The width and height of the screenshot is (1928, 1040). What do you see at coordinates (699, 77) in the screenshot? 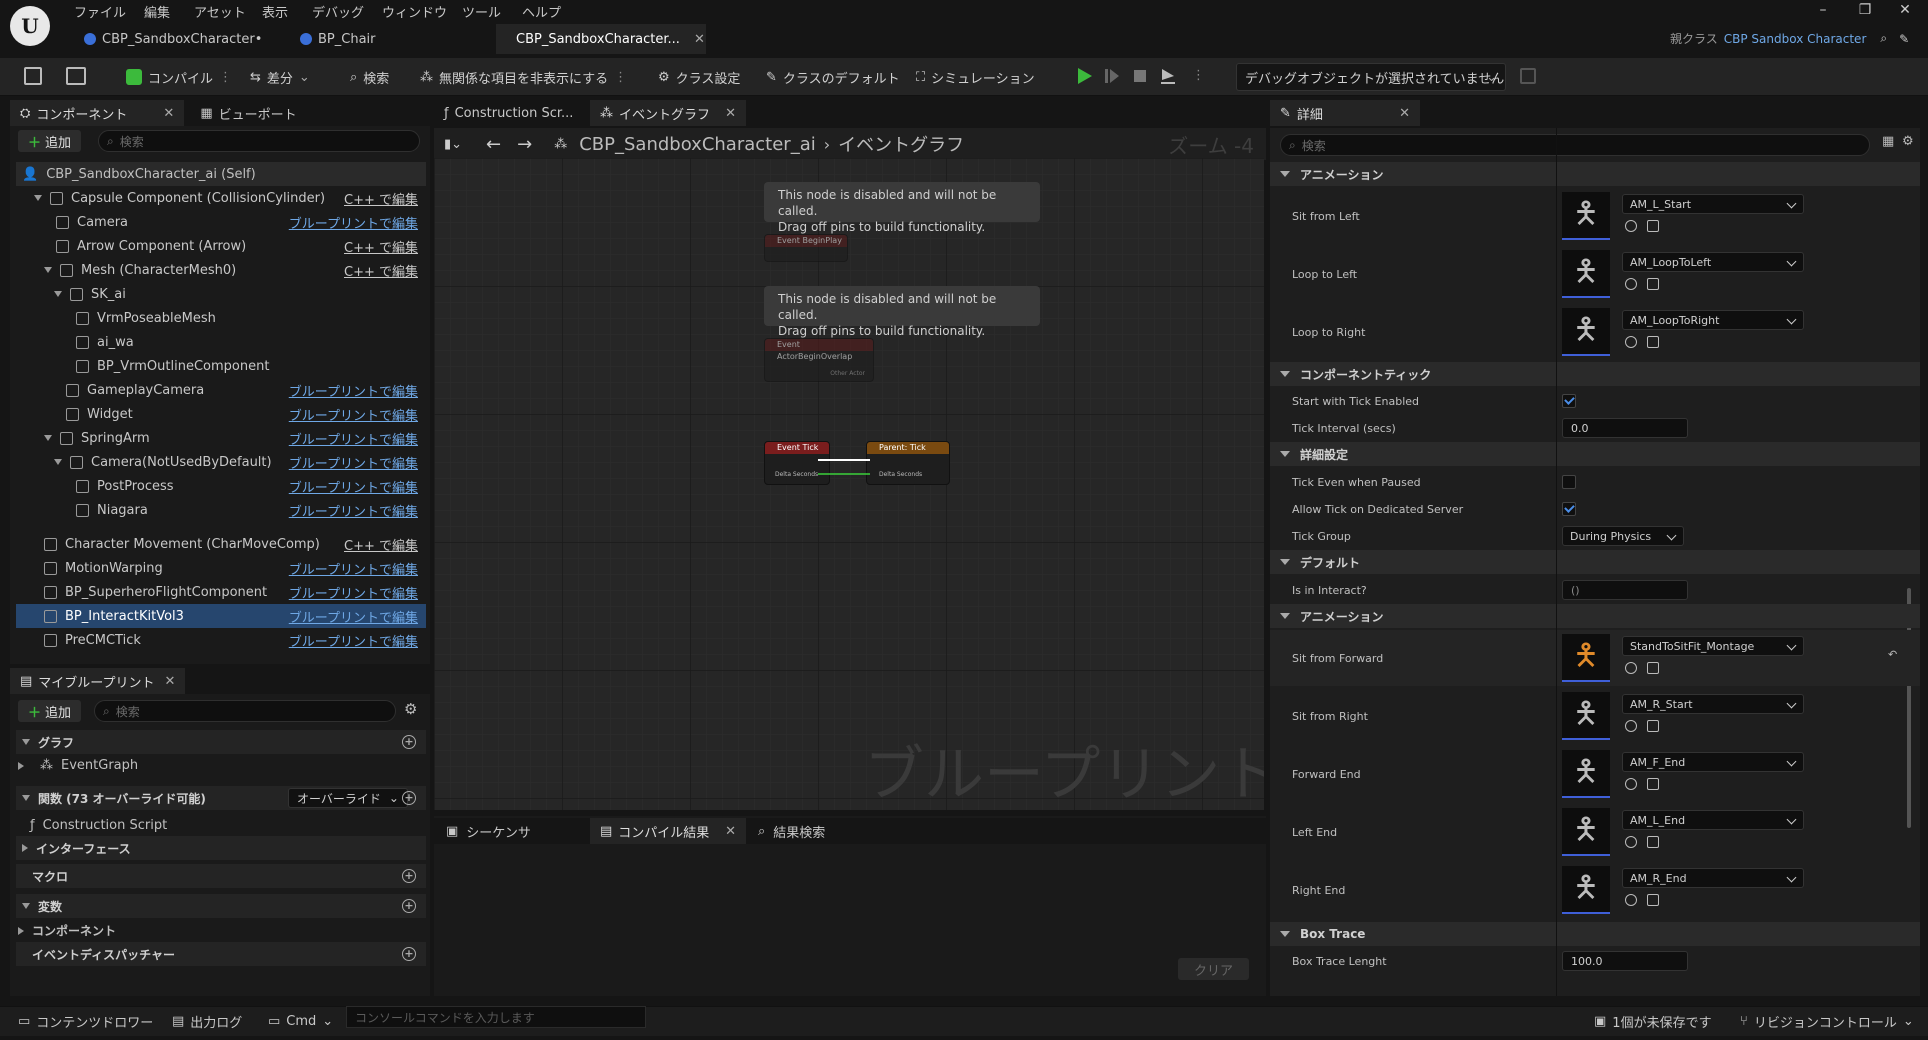
I see `class-settings-button: ⚙ クラス設定` at bounding box center [699, 77].